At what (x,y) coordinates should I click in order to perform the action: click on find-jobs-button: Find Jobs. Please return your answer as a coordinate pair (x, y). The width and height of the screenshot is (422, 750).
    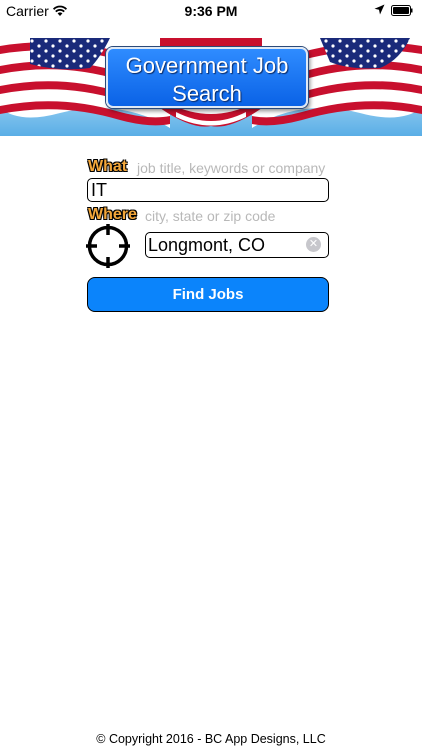
    Looking at the image, I should click on (208, 294).